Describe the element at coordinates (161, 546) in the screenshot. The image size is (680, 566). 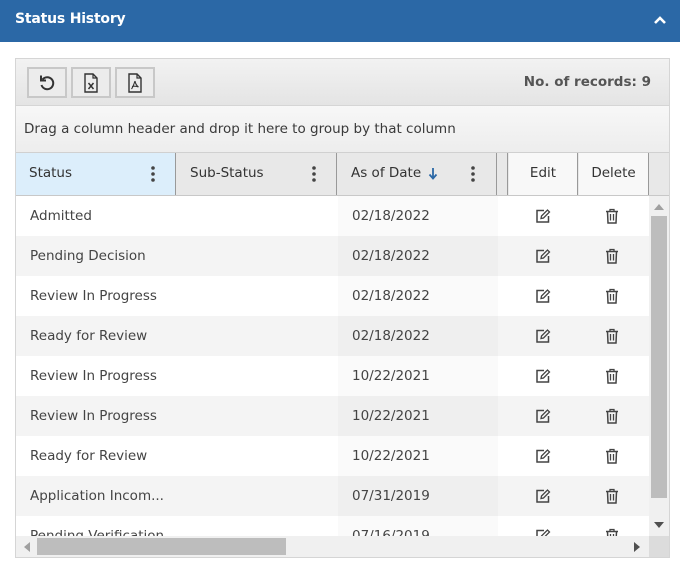
I see `horizontal-scroll-thumb` at that location.